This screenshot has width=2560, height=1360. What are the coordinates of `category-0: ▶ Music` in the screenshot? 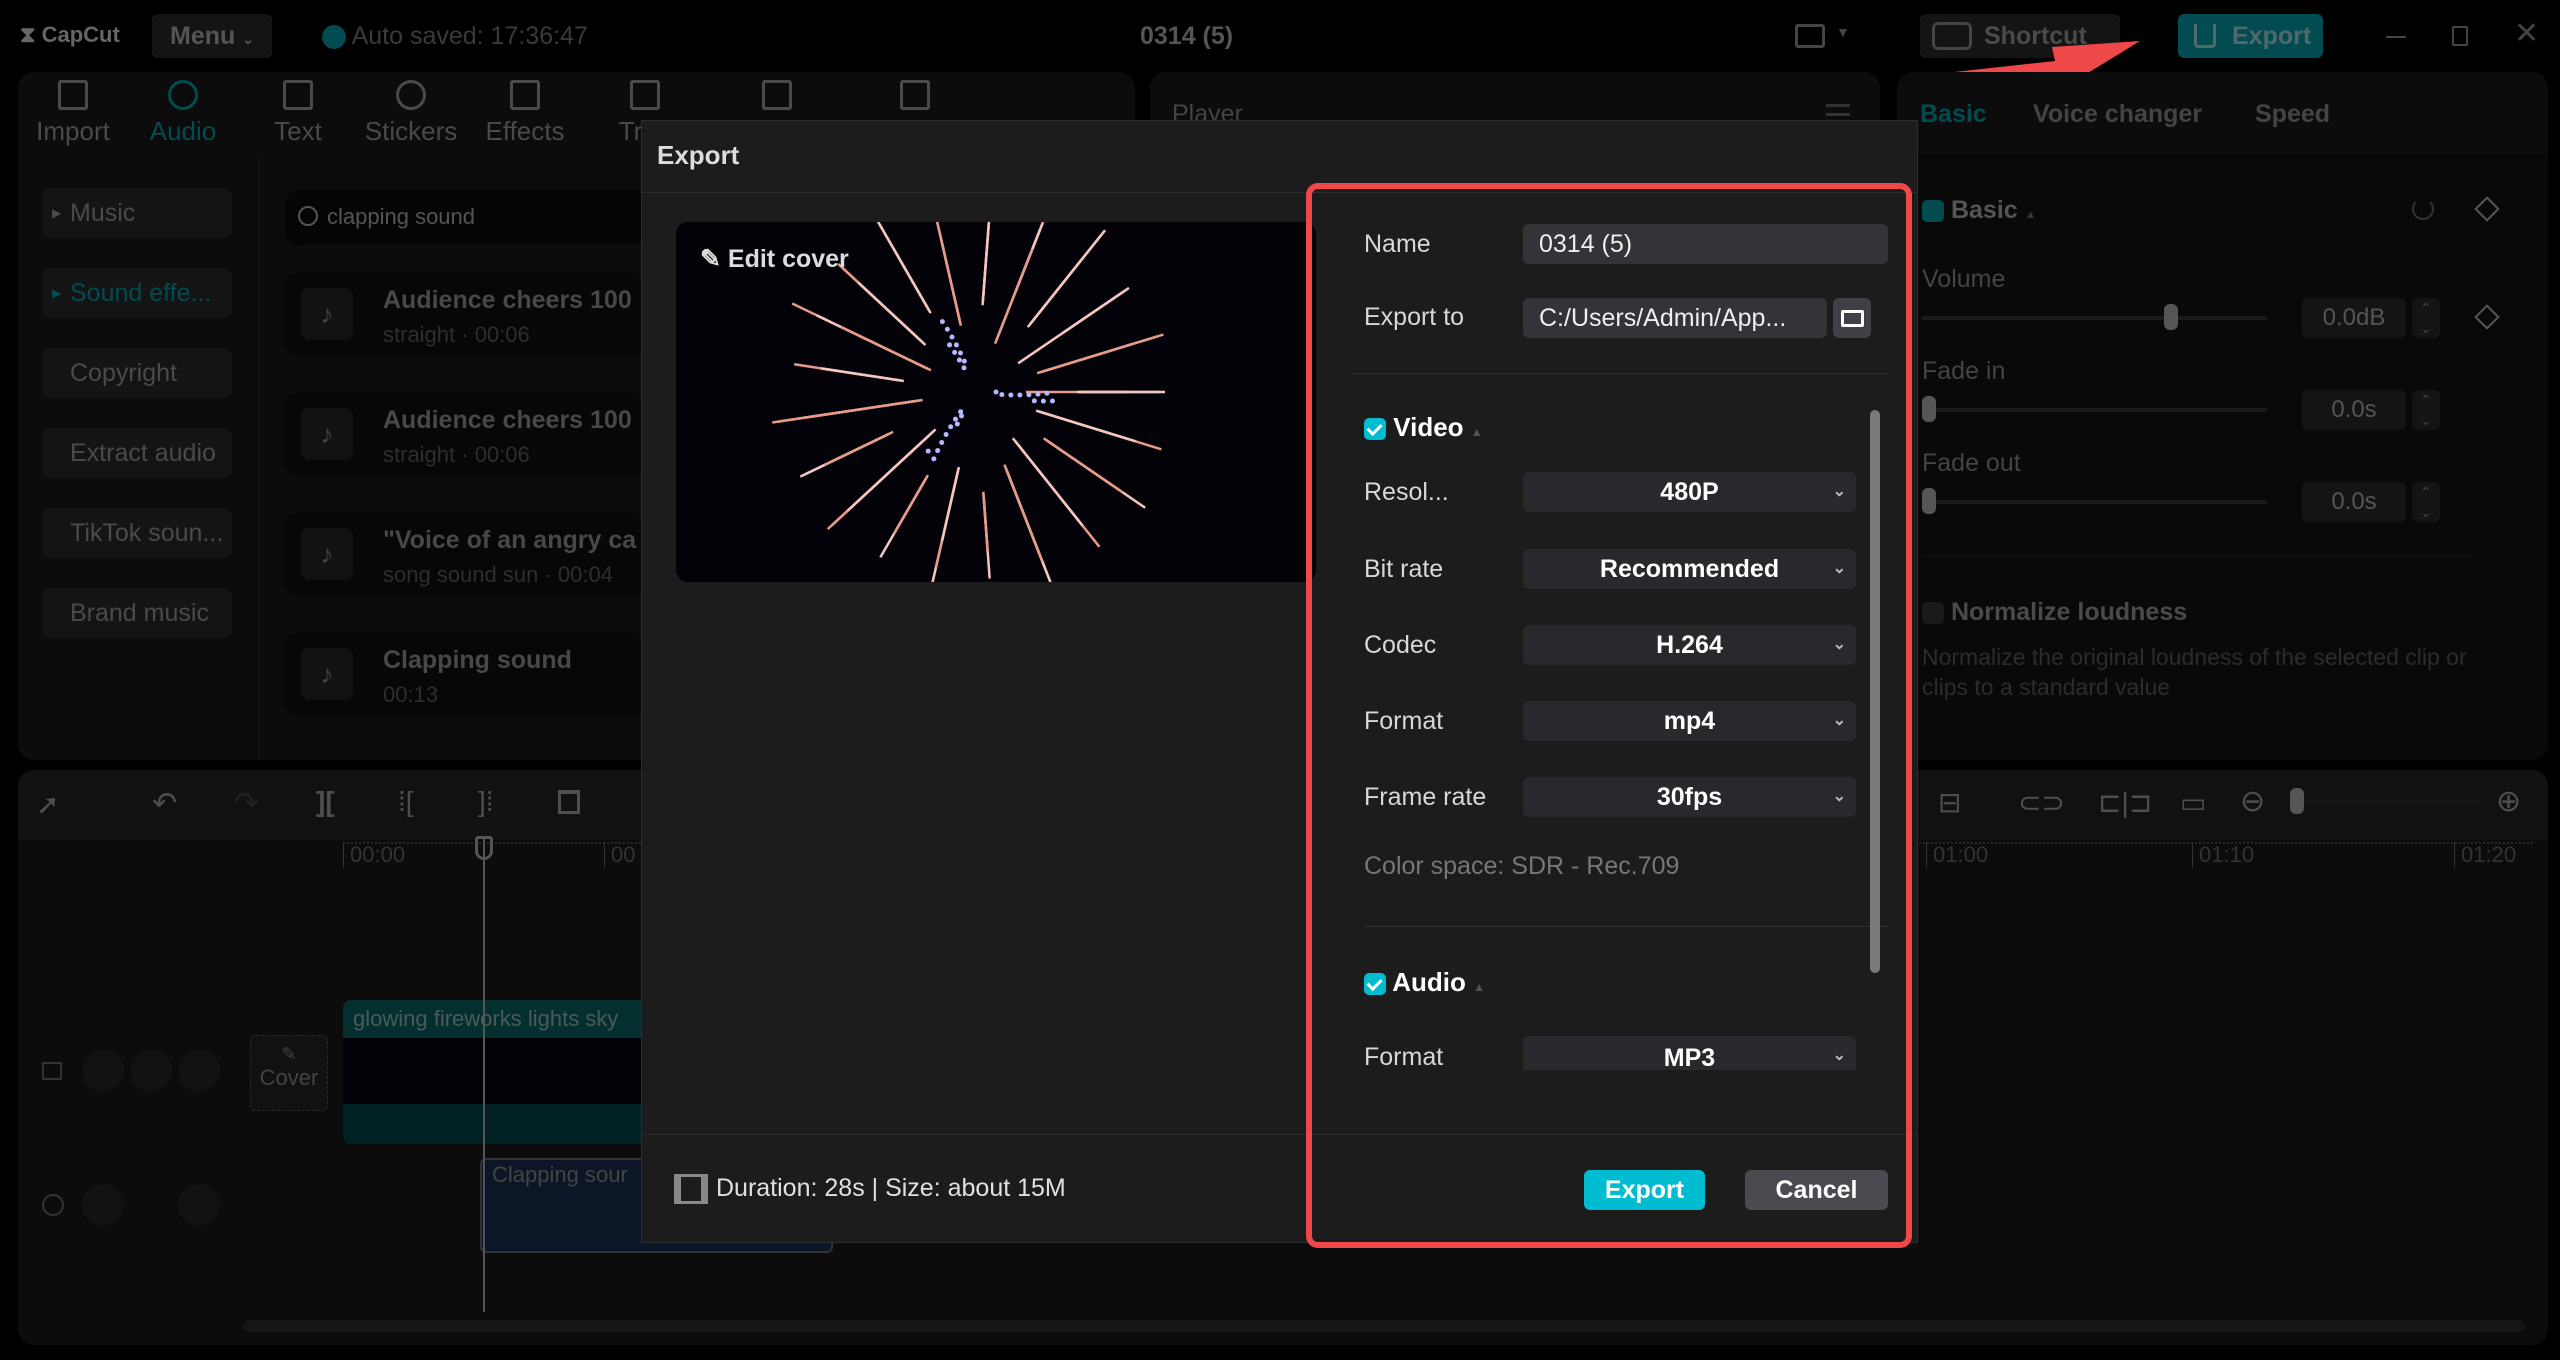 It's located at (137, 213).